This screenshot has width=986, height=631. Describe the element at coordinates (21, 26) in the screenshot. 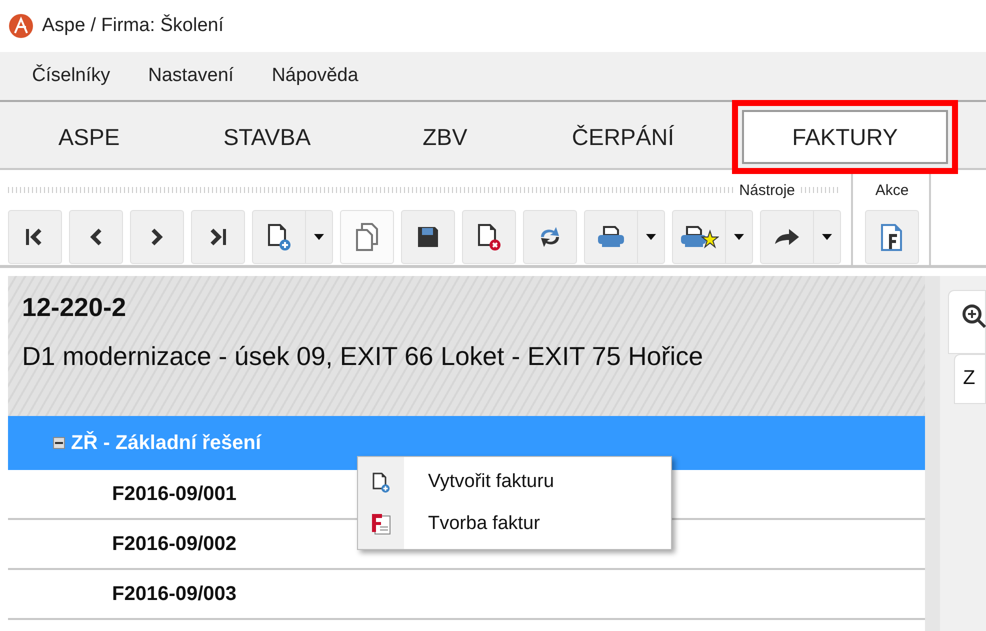

I see `app-logo-icon` at that location.